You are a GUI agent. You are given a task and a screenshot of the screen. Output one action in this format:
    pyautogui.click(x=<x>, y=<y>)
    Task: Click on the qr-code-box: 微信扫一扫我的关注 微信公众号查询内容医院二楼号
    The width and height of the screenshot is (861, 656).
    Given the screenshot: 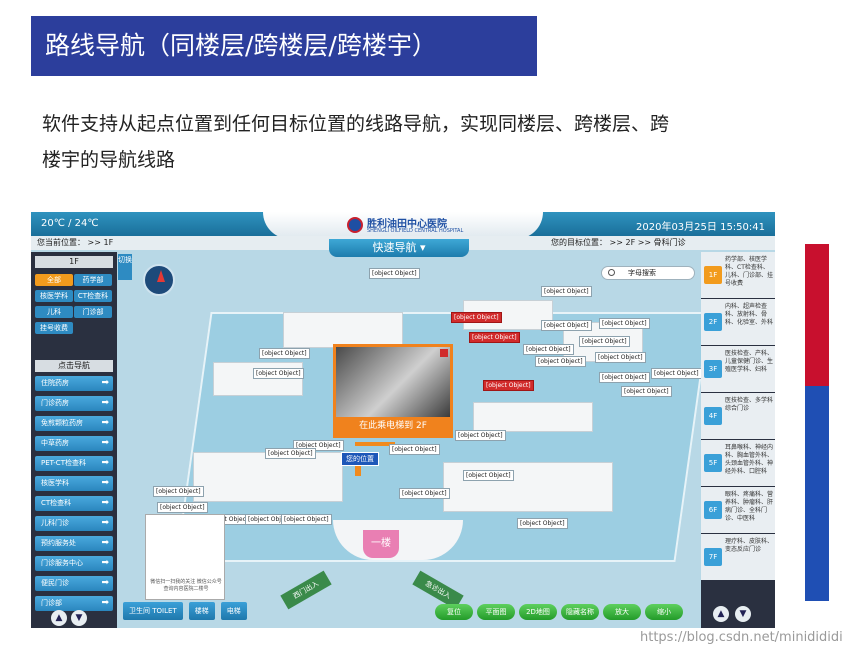 What is the action you would take?
    pyautogui.click(x=185, y=557)
    